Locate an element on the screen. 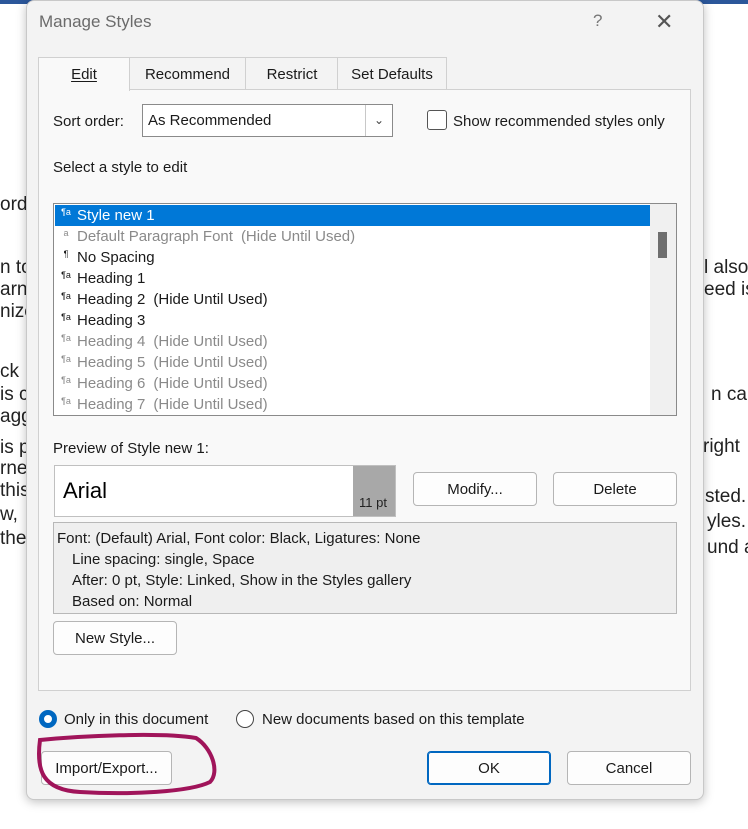  tab-edit: Edit is located at coordinates (84, 74).